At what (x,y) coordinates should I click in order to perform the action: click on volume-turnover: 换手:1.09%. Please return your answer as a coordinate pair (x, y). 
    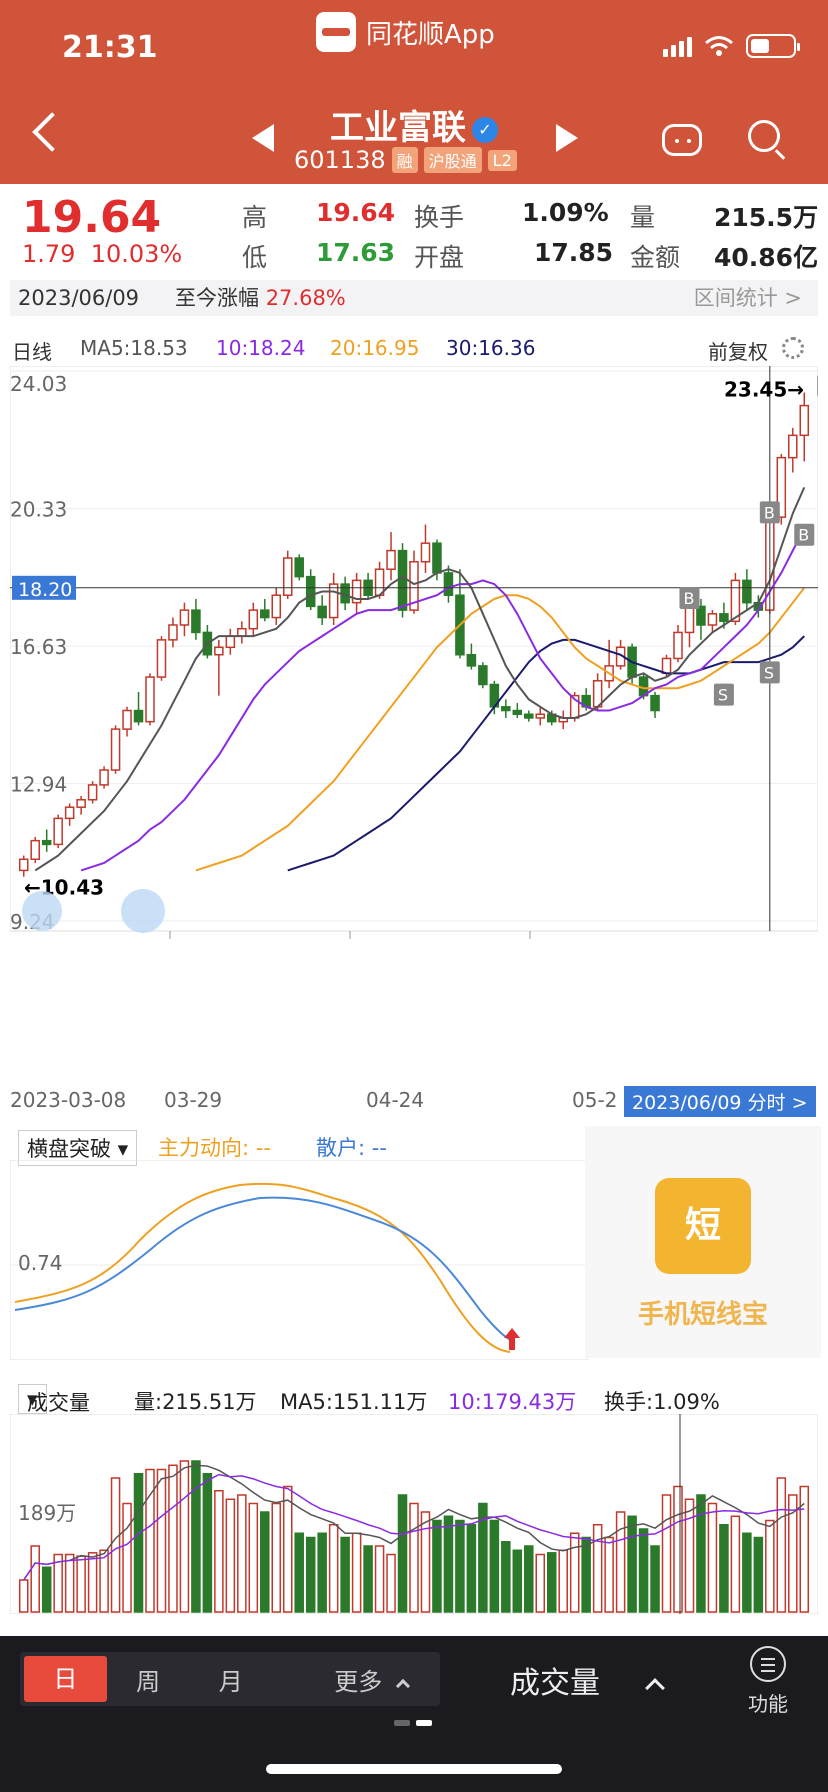
    Looking at the image, I should click on (662, 1402).